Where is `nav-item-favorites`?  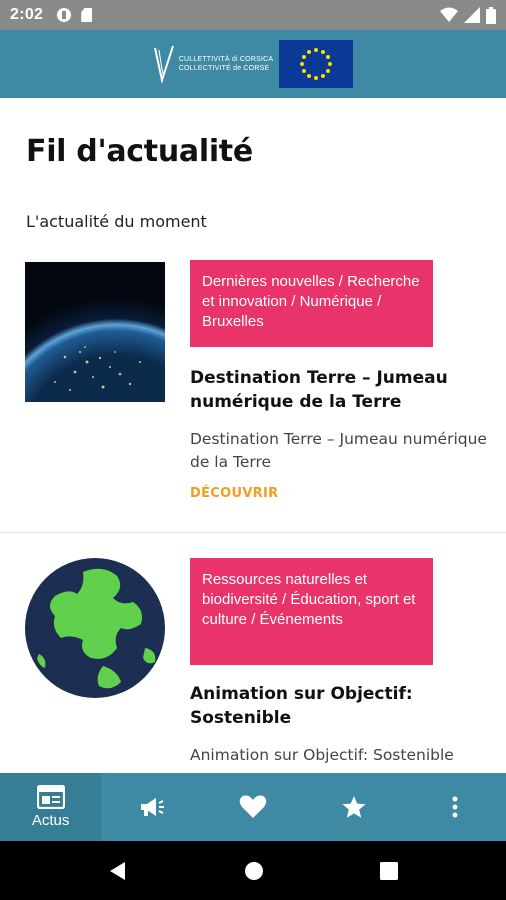 nav-item-favorites is located at coordinates (252, 807).